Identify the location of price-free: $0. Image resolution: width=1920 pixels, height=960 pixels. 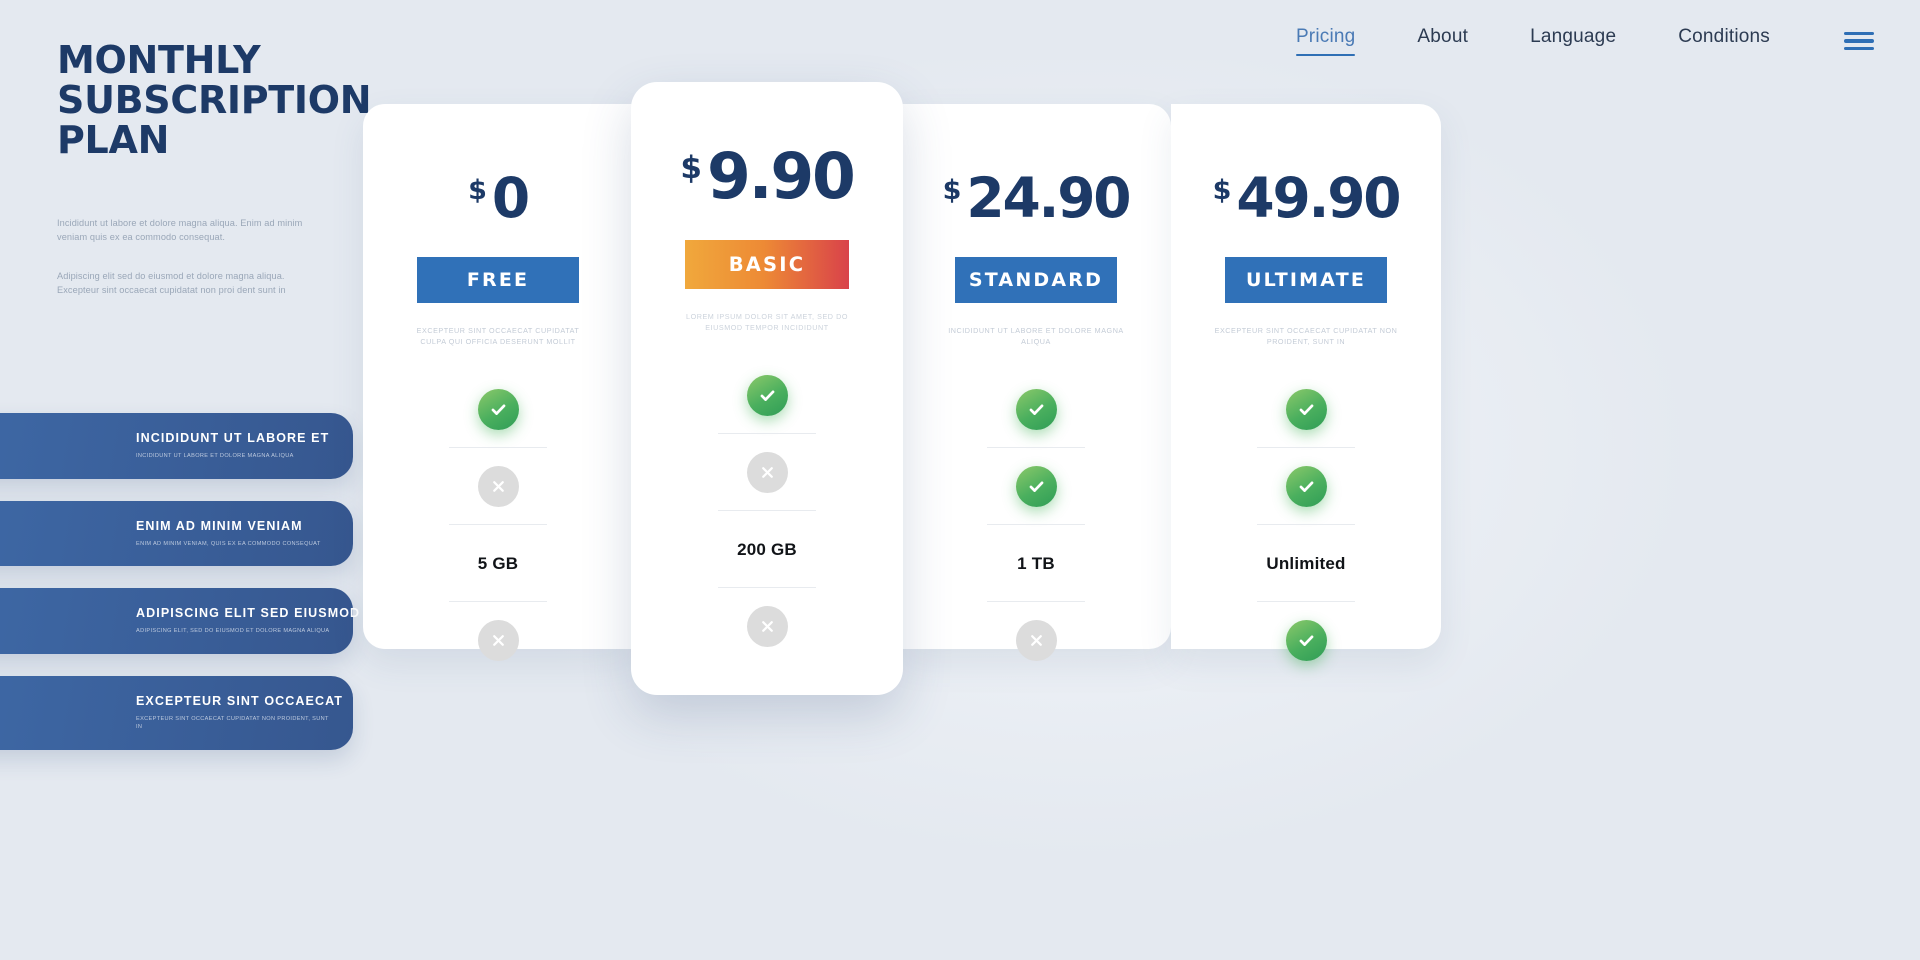
(498, 198).